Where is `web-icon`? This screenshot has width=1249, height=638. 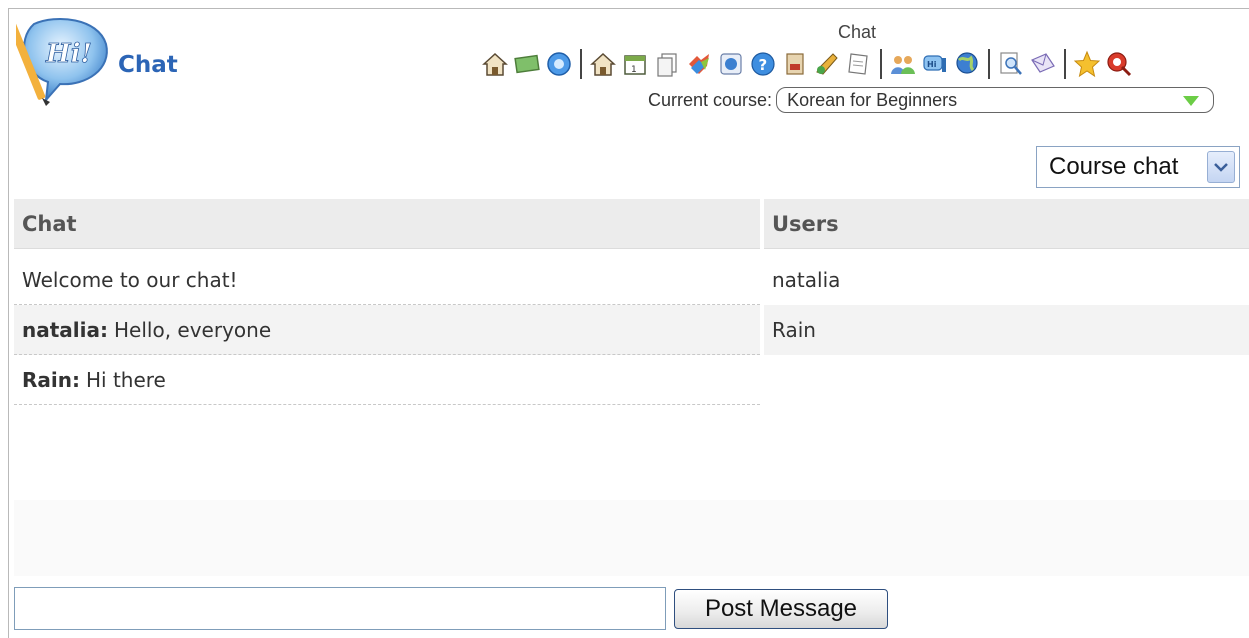
web-icon is located at coordinates (731, 64).